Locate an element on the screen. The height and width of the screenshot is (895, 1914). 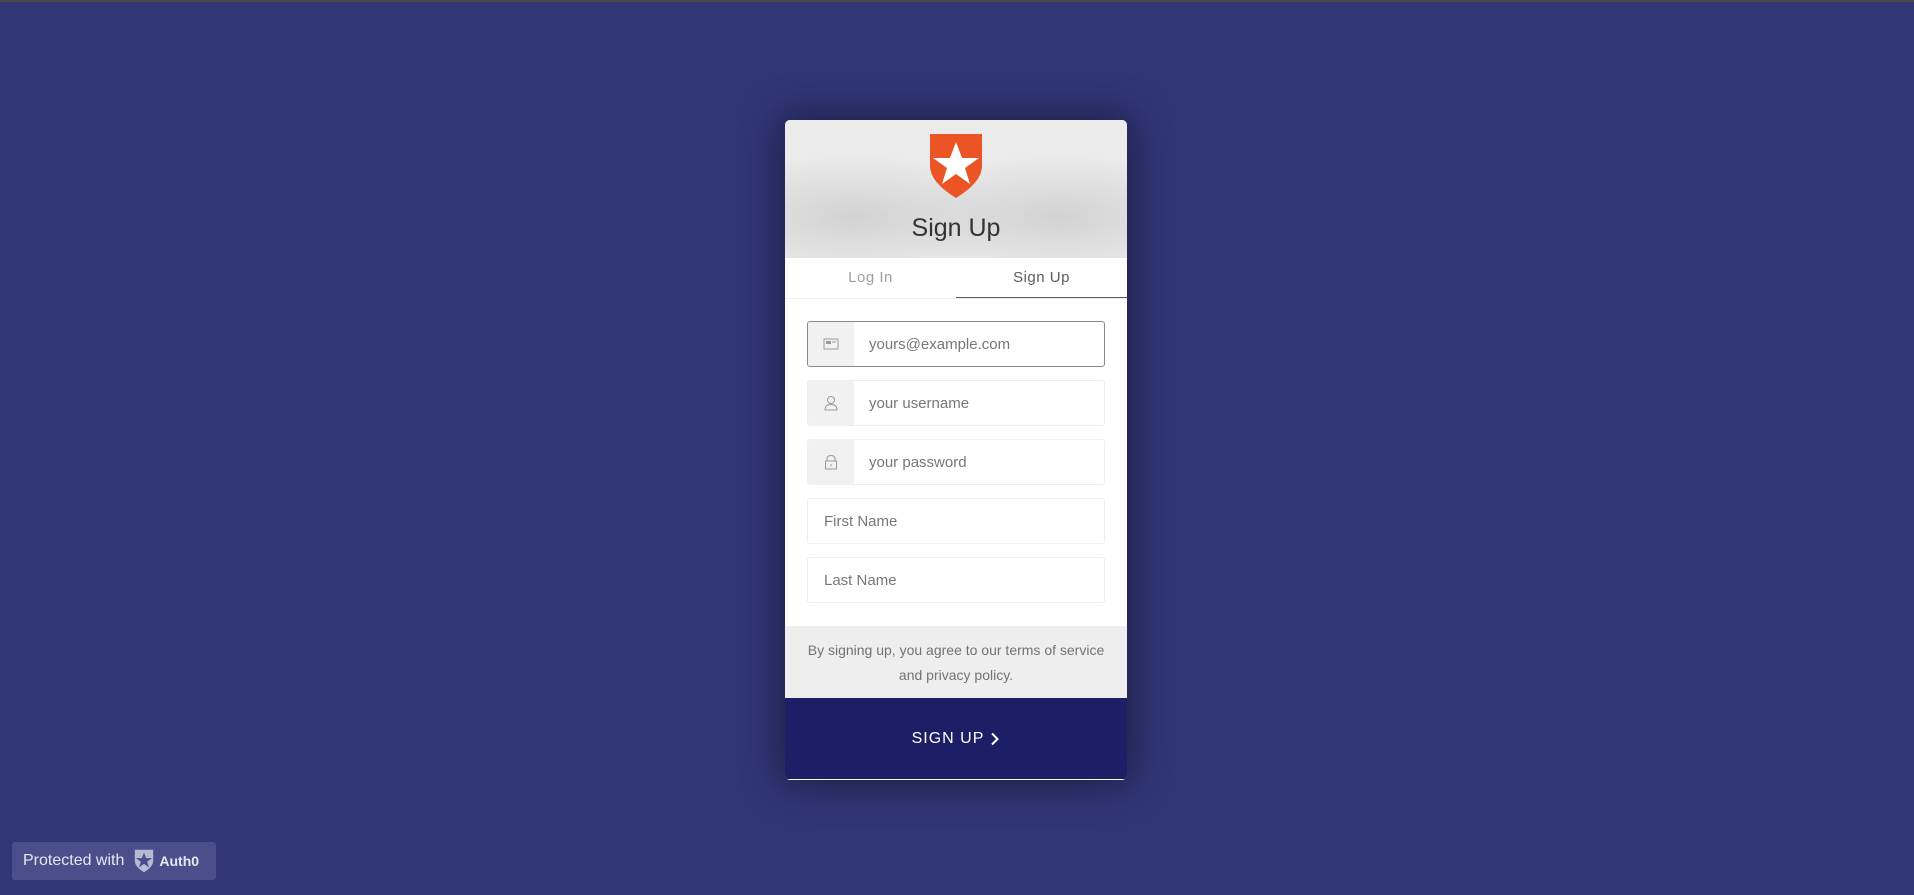
username-field is located at coordinates (956, 403).